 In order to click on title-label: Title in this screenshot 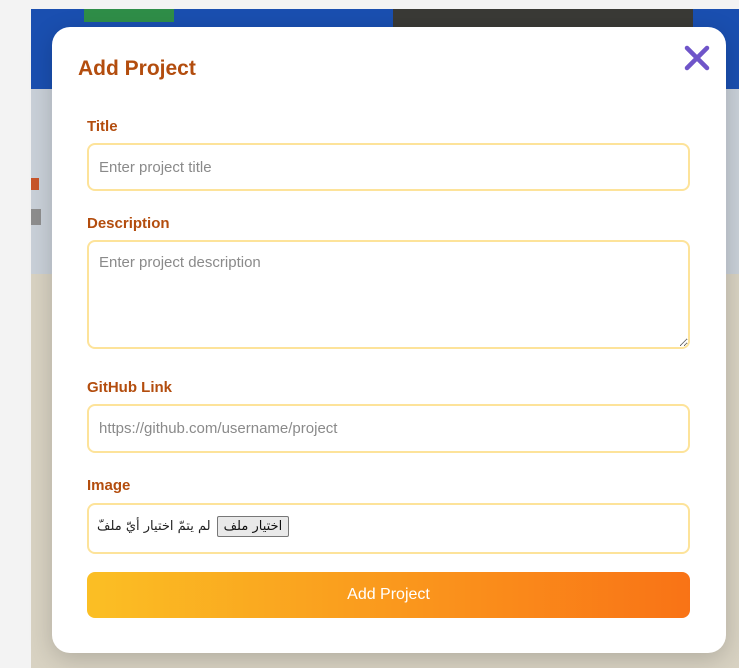, I will do `click(102, 126)`.